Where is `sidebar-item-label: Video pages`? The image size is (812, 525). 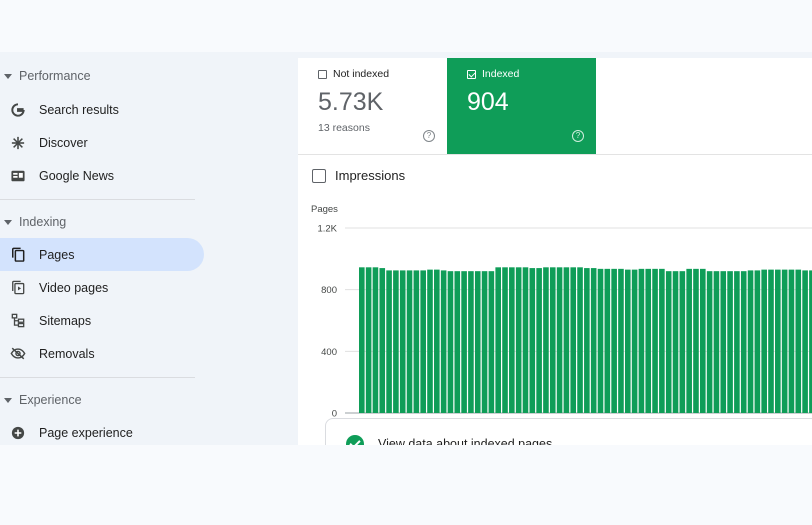
sidebar-item-label: Video pages is located at coordinates (74, 287).